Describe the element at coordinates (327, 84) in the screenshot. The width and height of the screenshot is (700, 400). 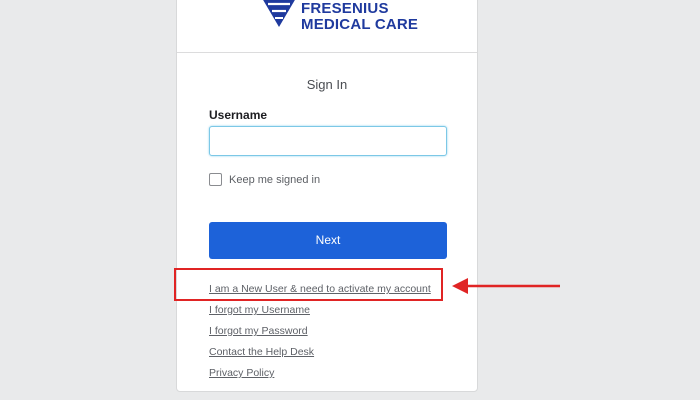
I see `page-title: Sign In` at that location.